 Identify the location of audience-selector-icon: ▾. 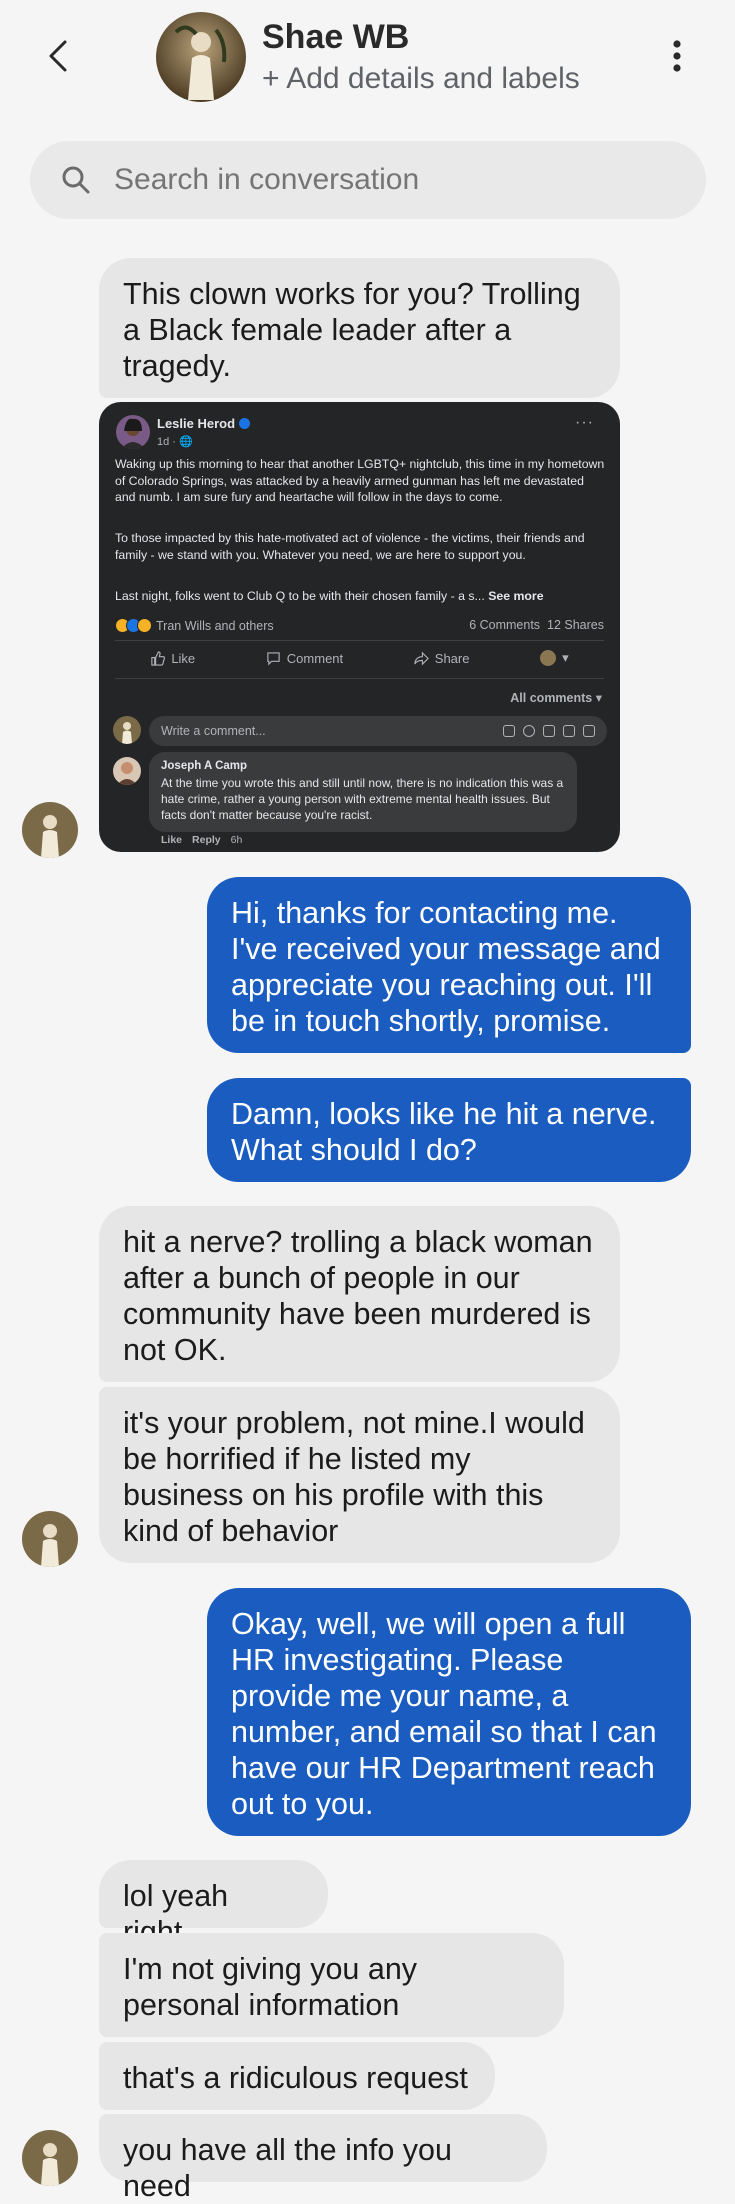
(554, 658).